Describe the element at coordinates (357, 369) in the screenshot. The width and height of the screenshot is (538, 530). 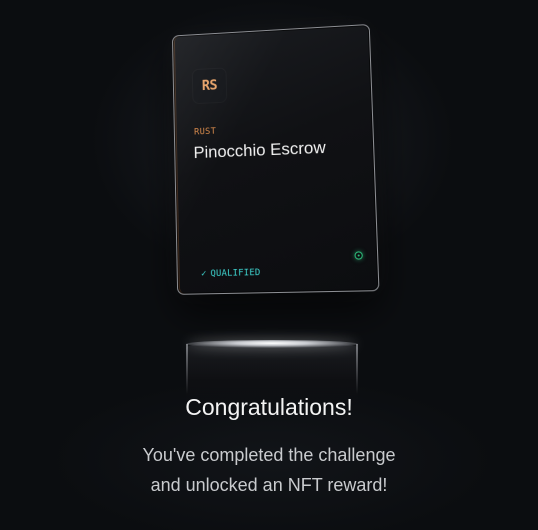
I see `pedestal-edge-right` at that location.